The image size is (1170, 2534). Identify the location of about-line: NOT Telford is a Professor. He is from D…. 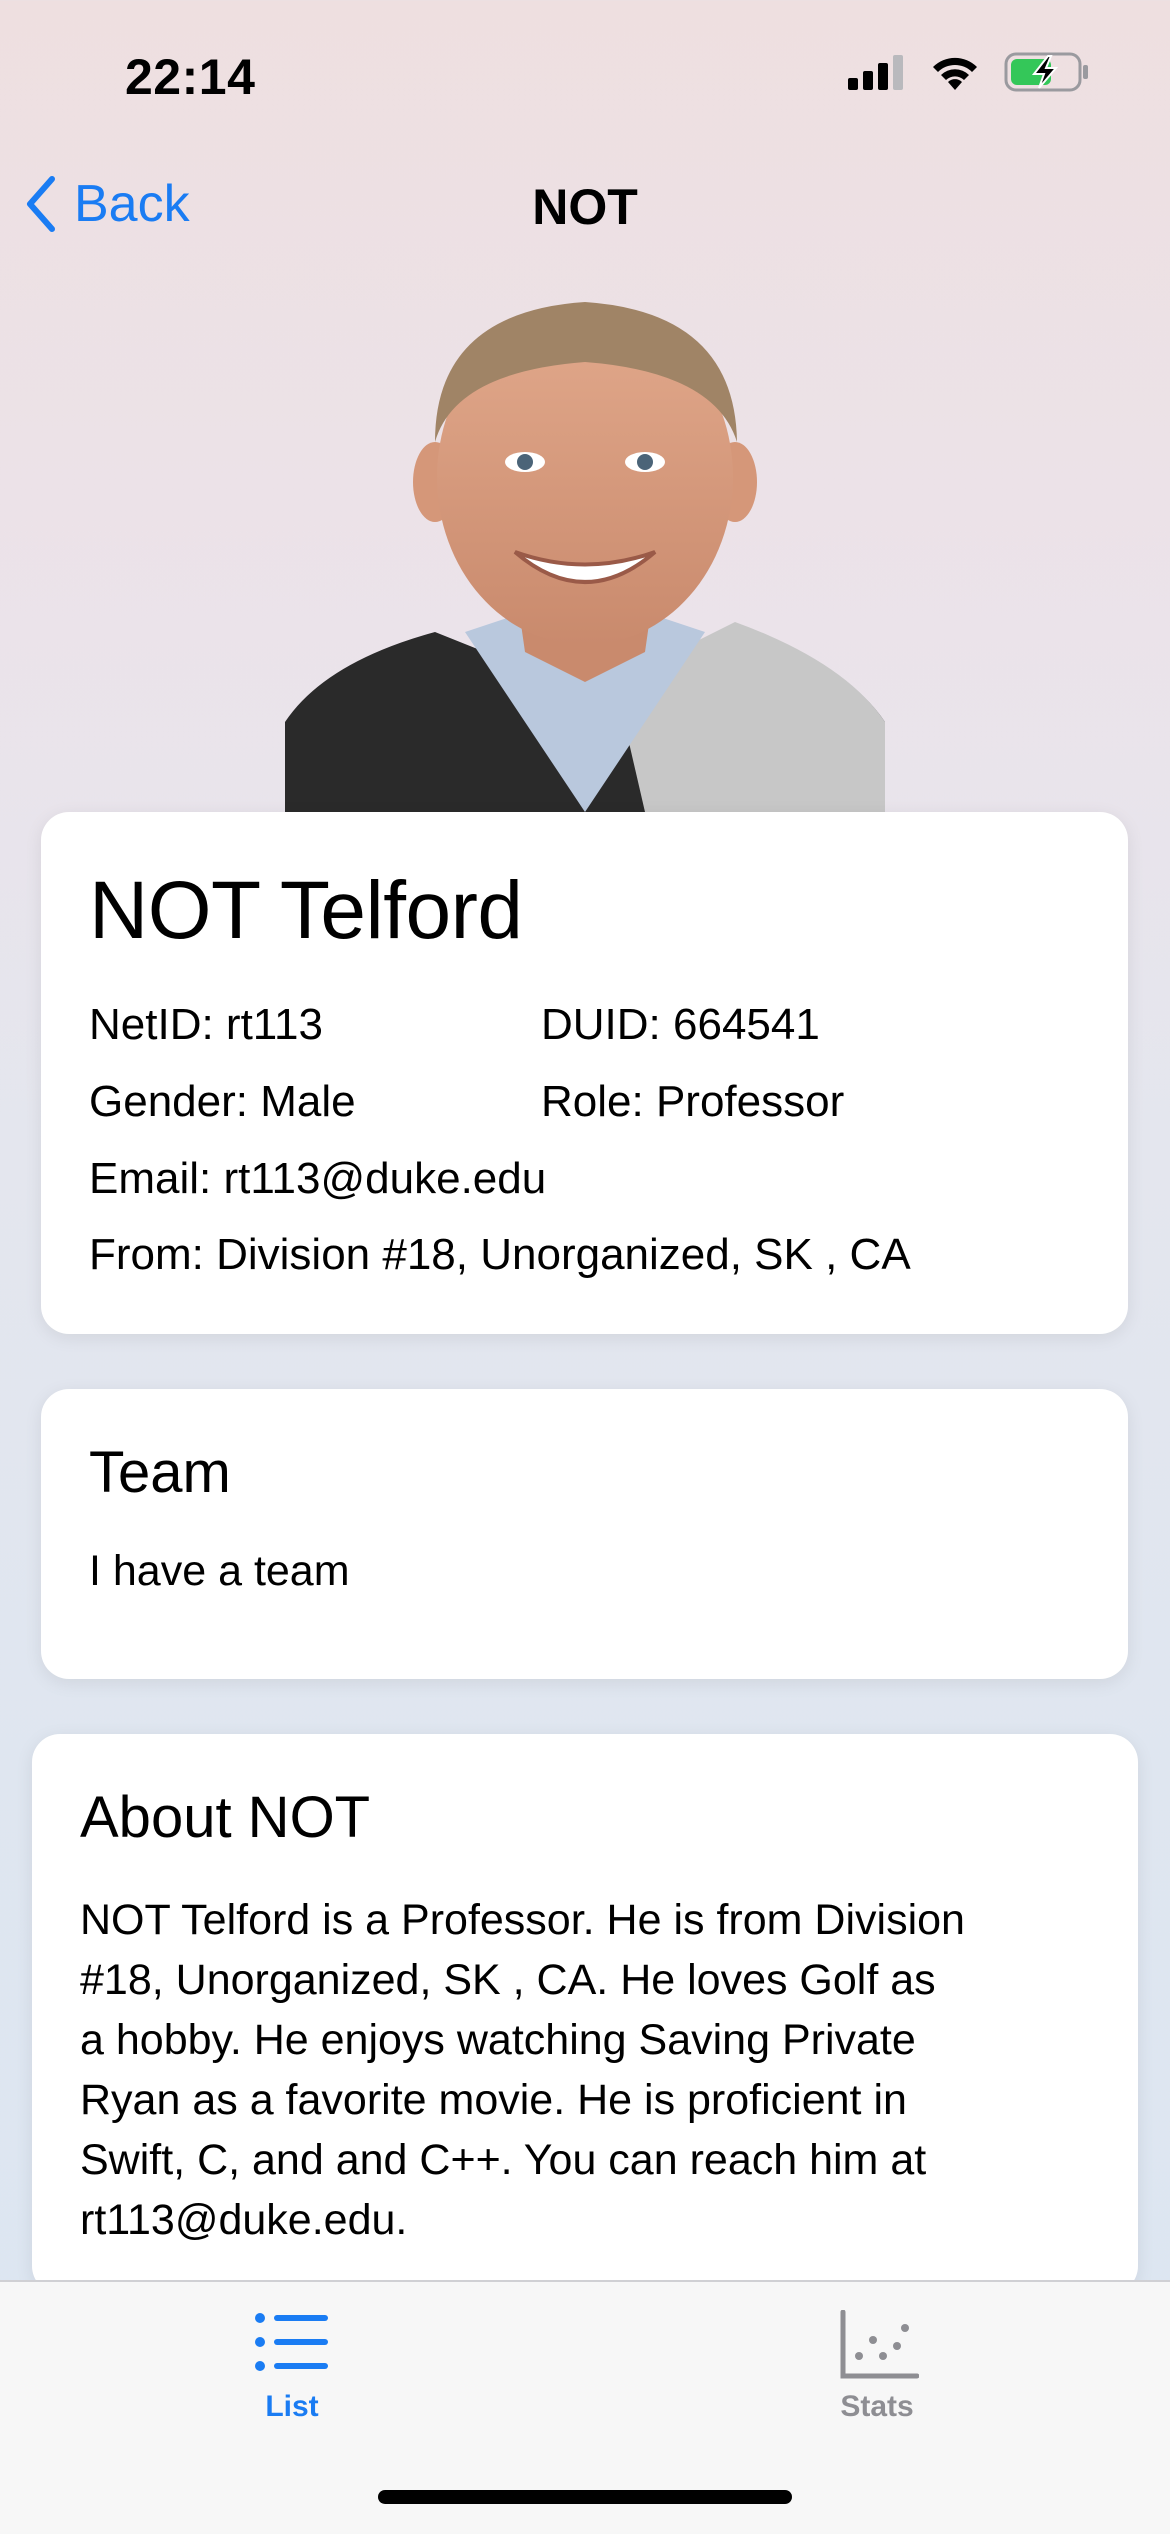
(522, 1920).